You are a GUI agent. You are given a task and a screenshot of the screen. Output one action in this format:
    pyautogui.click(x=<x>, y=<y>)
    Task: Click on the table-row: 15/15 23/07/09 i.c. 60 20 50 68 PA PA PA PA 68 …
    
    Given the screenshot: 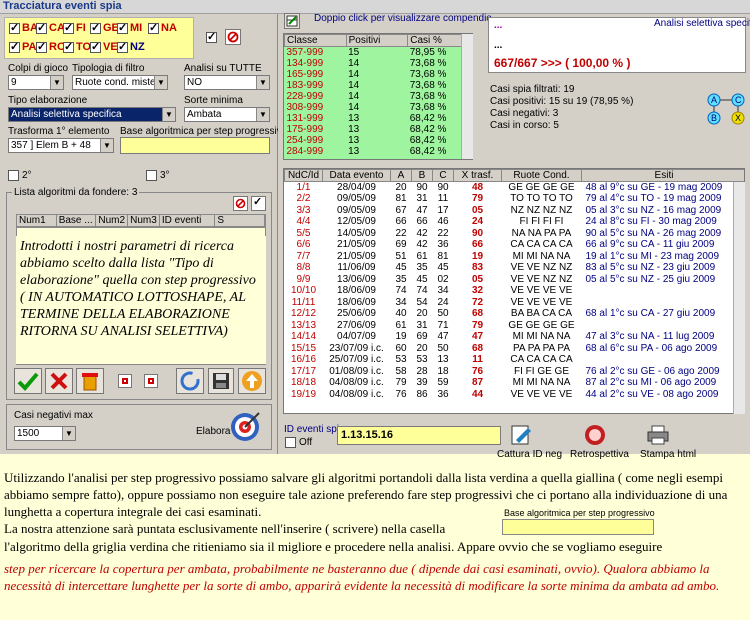 What is the action you would take?
    pyautogui.click(x=515, y=349)
    